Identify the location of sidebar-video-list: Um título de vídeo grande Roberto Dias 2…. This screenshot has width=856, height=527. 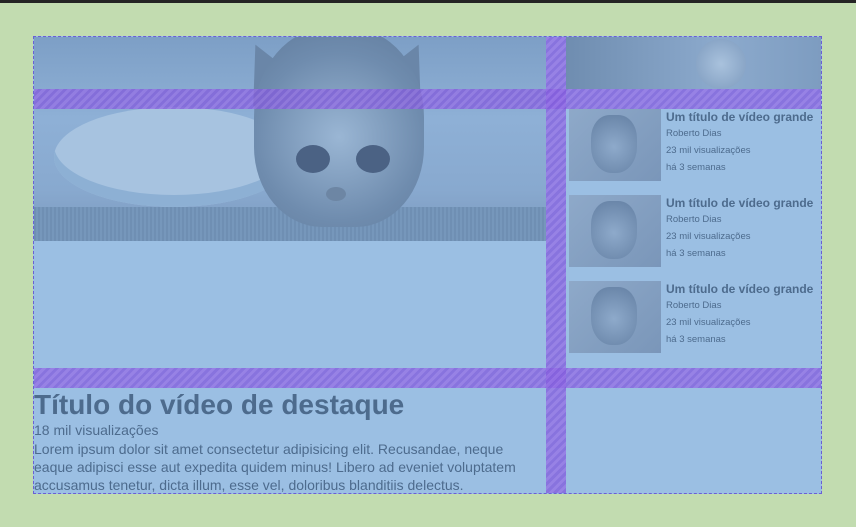
(693, 238).